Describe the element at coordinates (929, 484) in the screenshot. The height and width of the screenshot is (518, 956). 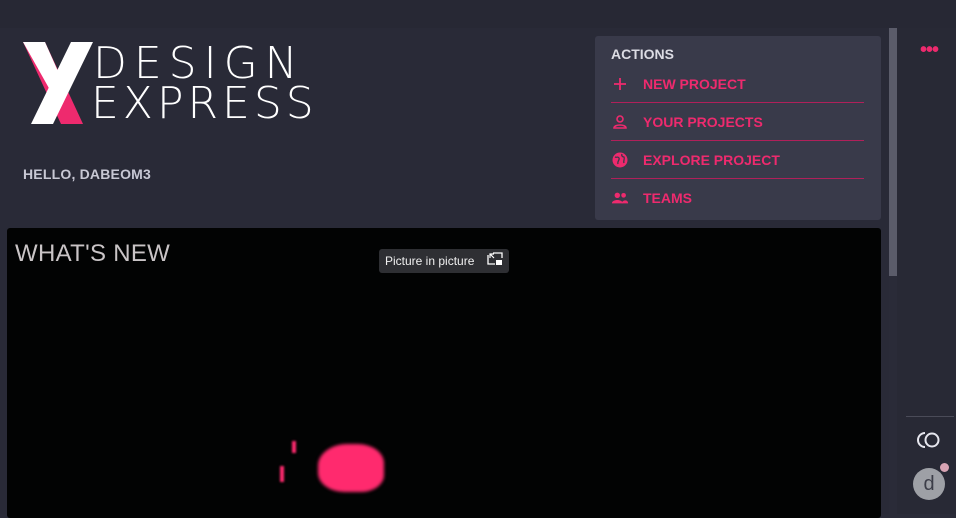
I see `user-avatar: d` at that location.